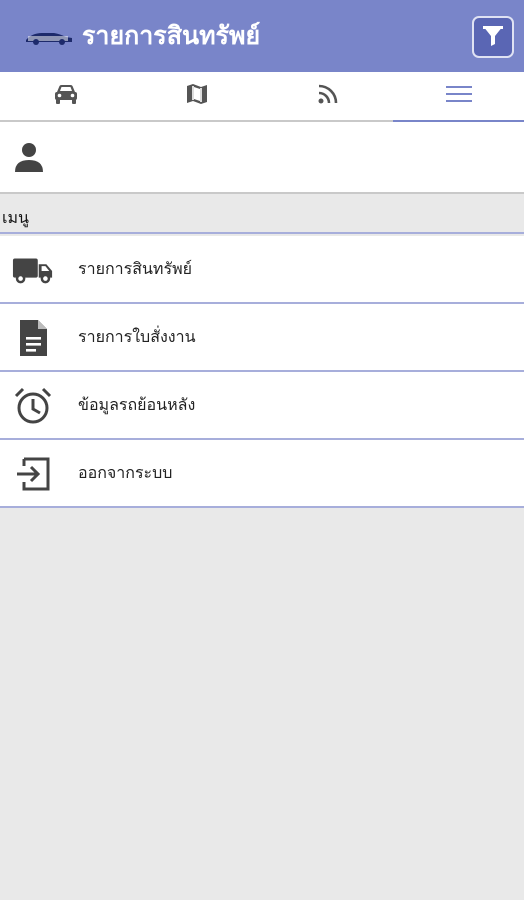  What do you see at coordinates (262, 36) in the screenshot?
I see `app-header: รายการสินทรัพย์` at bounding box center [262, 36].